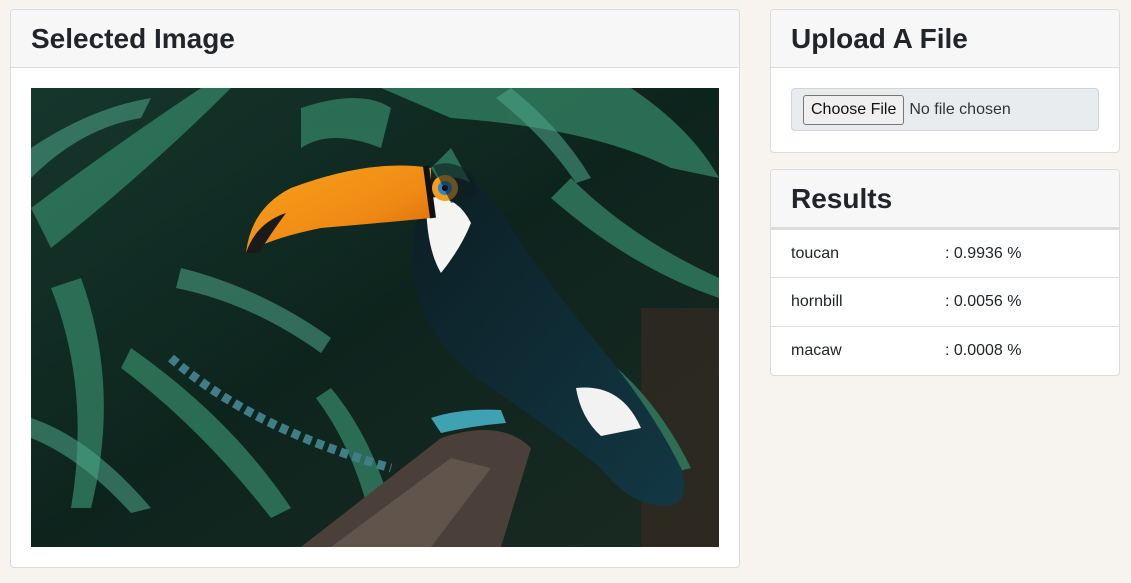 The image size is (1131, 583). Describe the element at coordinates (945, 81) in the screenshot. I see `upload-card: Upload A File Choose File No file chosen` at that location.